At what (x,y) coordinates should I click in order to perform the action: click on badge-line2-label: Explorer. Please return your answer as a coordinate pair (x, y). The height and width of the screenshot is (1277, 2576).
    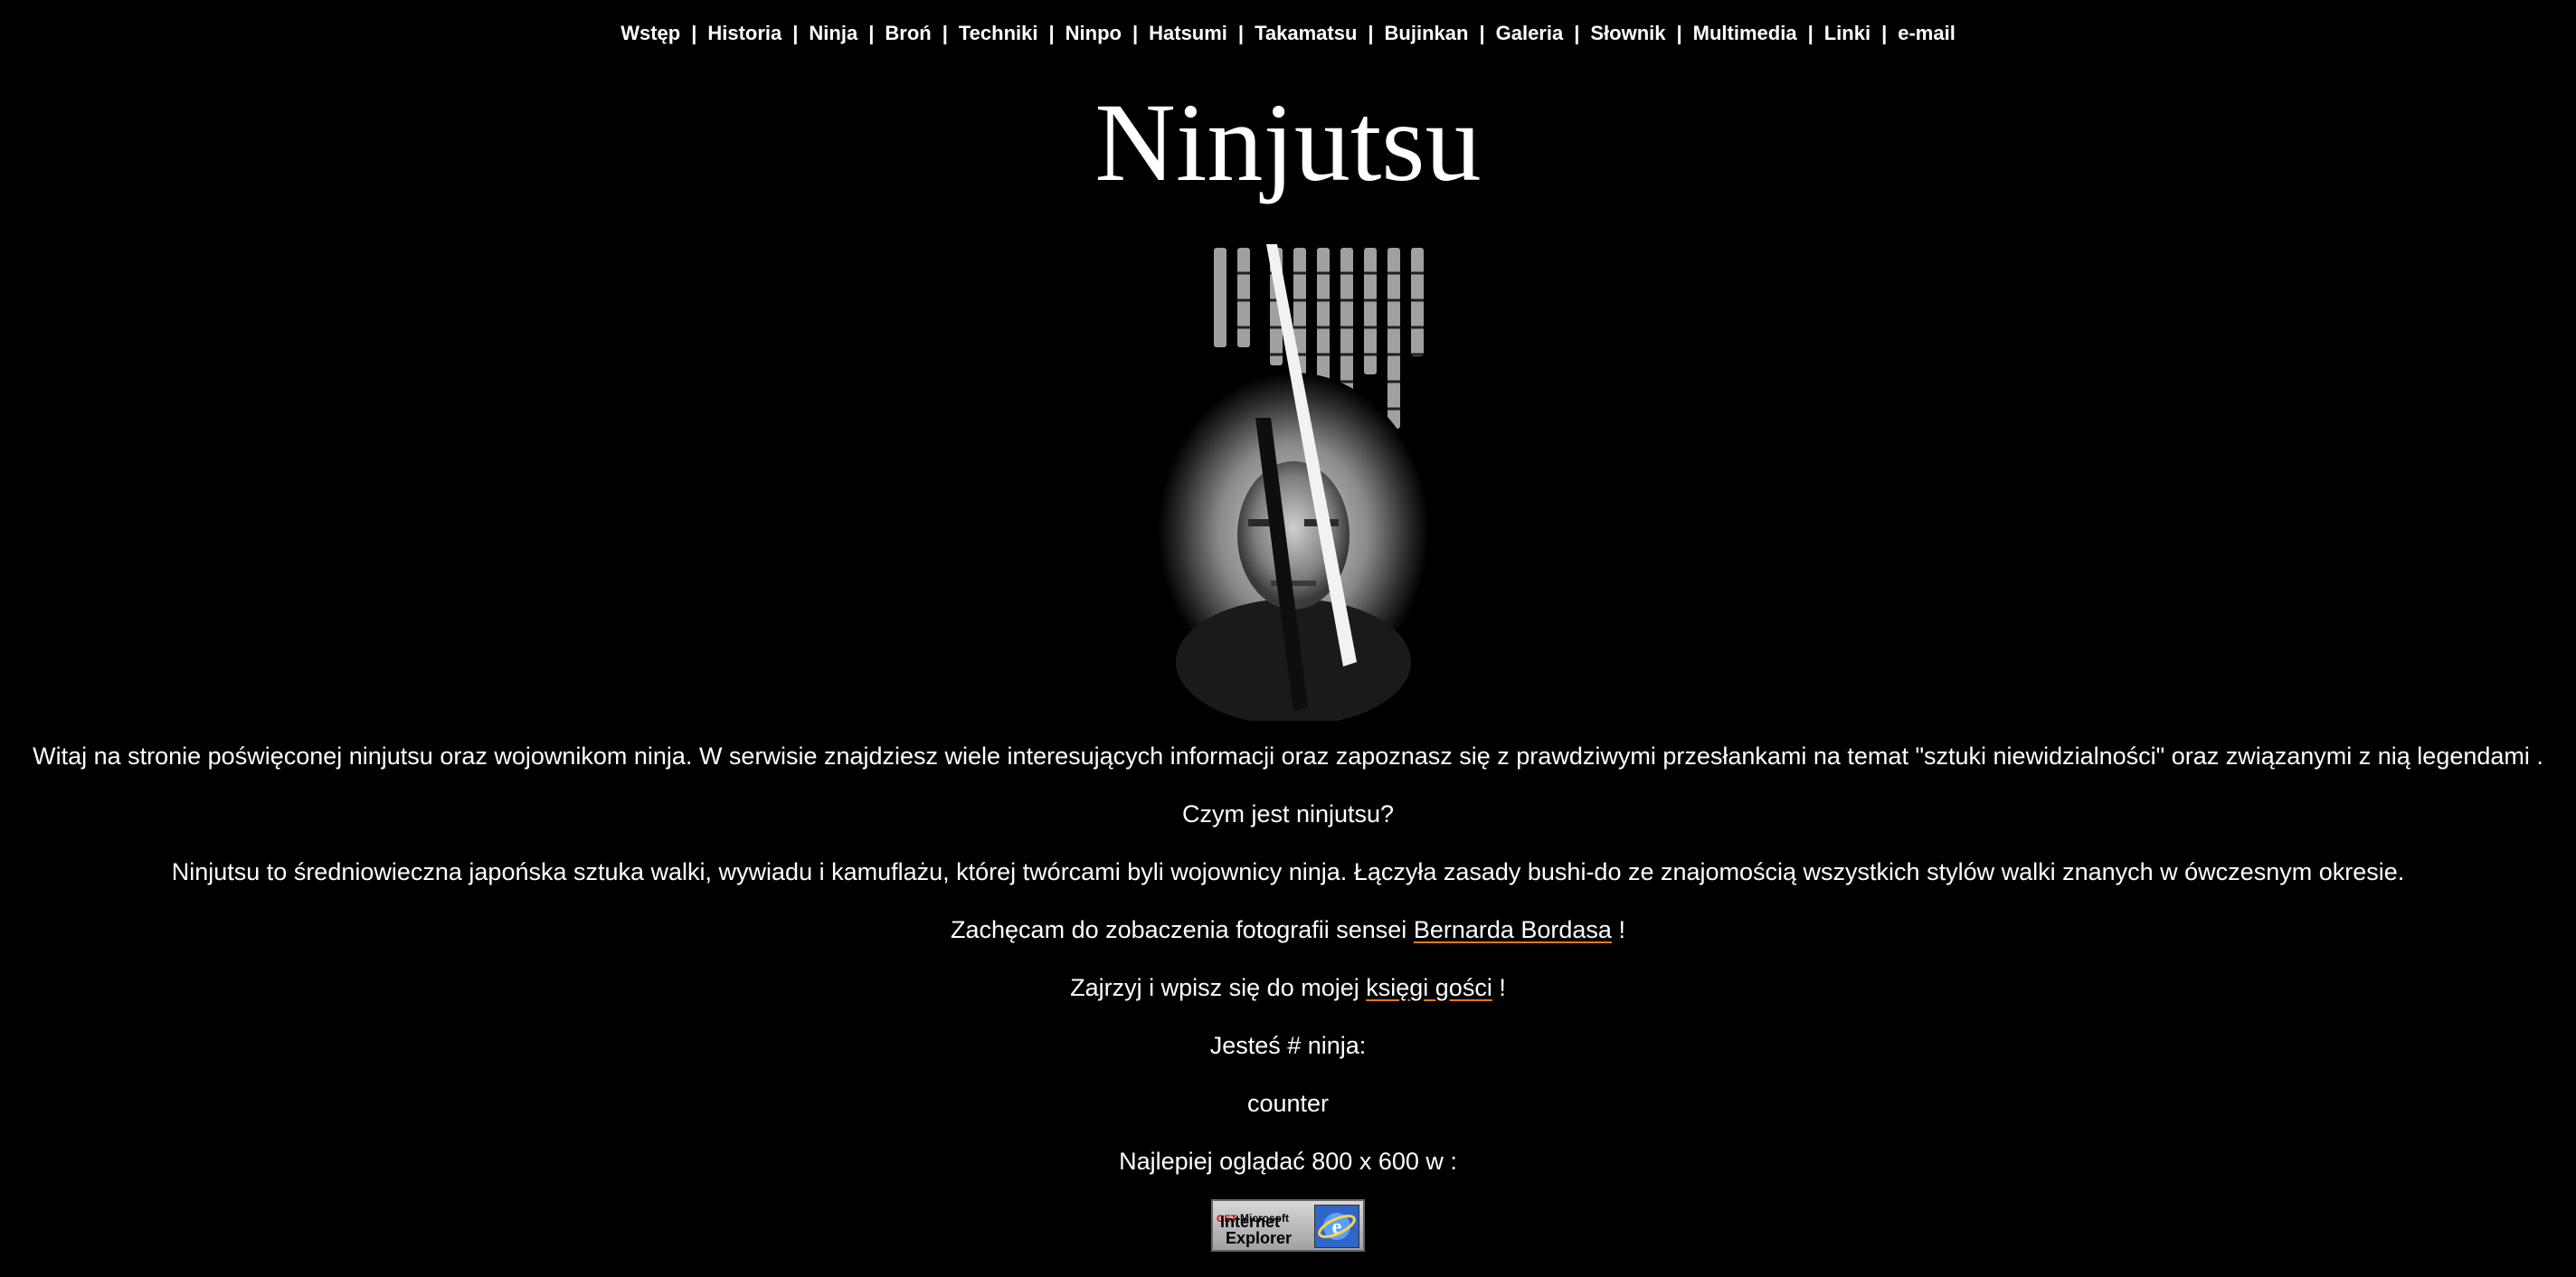
    Looking at the image, I should click on (1260, 1238).